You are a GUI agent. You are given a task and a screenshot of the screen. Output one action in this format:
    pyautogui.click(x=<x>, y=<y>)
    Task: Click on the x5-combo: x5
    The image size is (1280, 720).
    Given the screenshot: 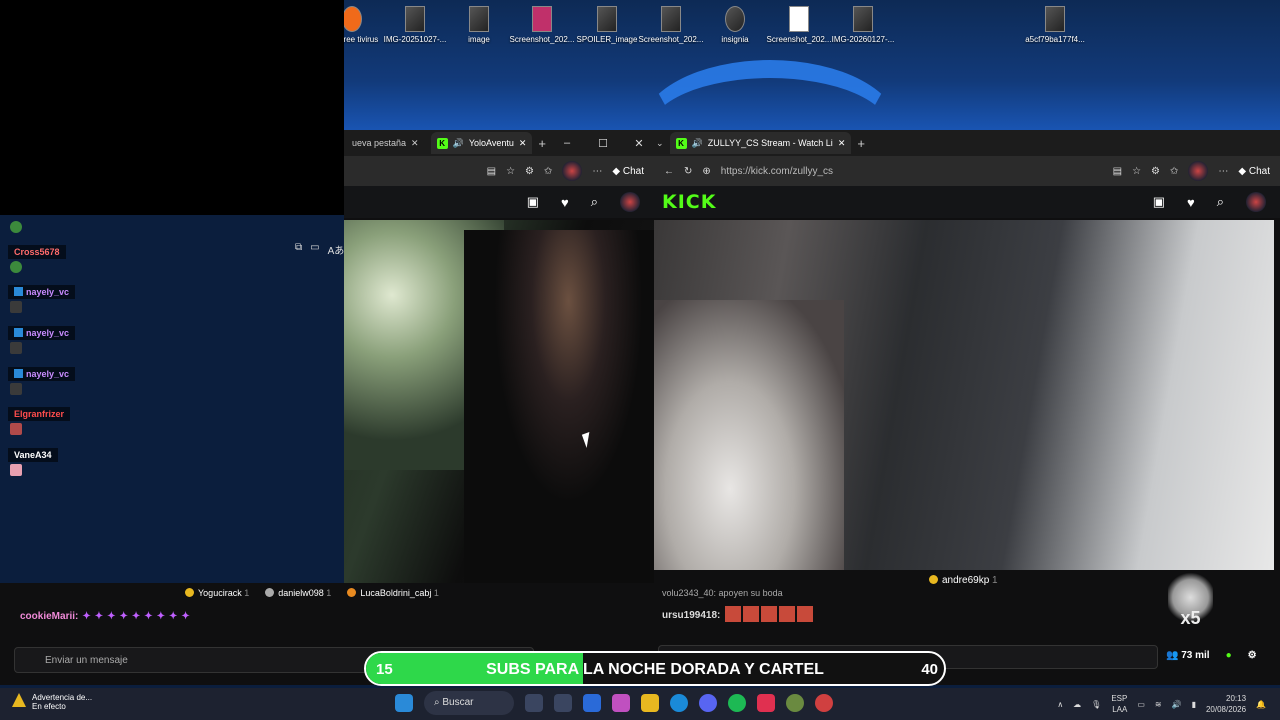 What is the action you would take?
    pyautogui.click(x=1190, y=599)
    